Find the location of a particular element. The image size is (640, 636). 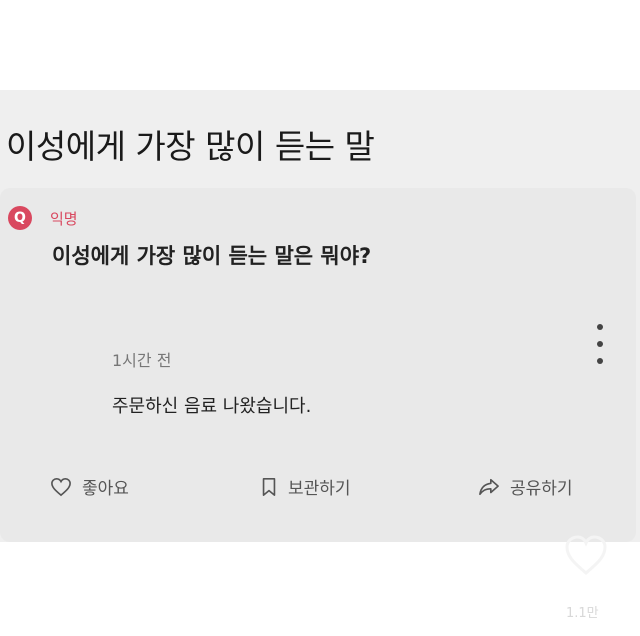

more-vertical-icon is located at coordinates (600, 344).